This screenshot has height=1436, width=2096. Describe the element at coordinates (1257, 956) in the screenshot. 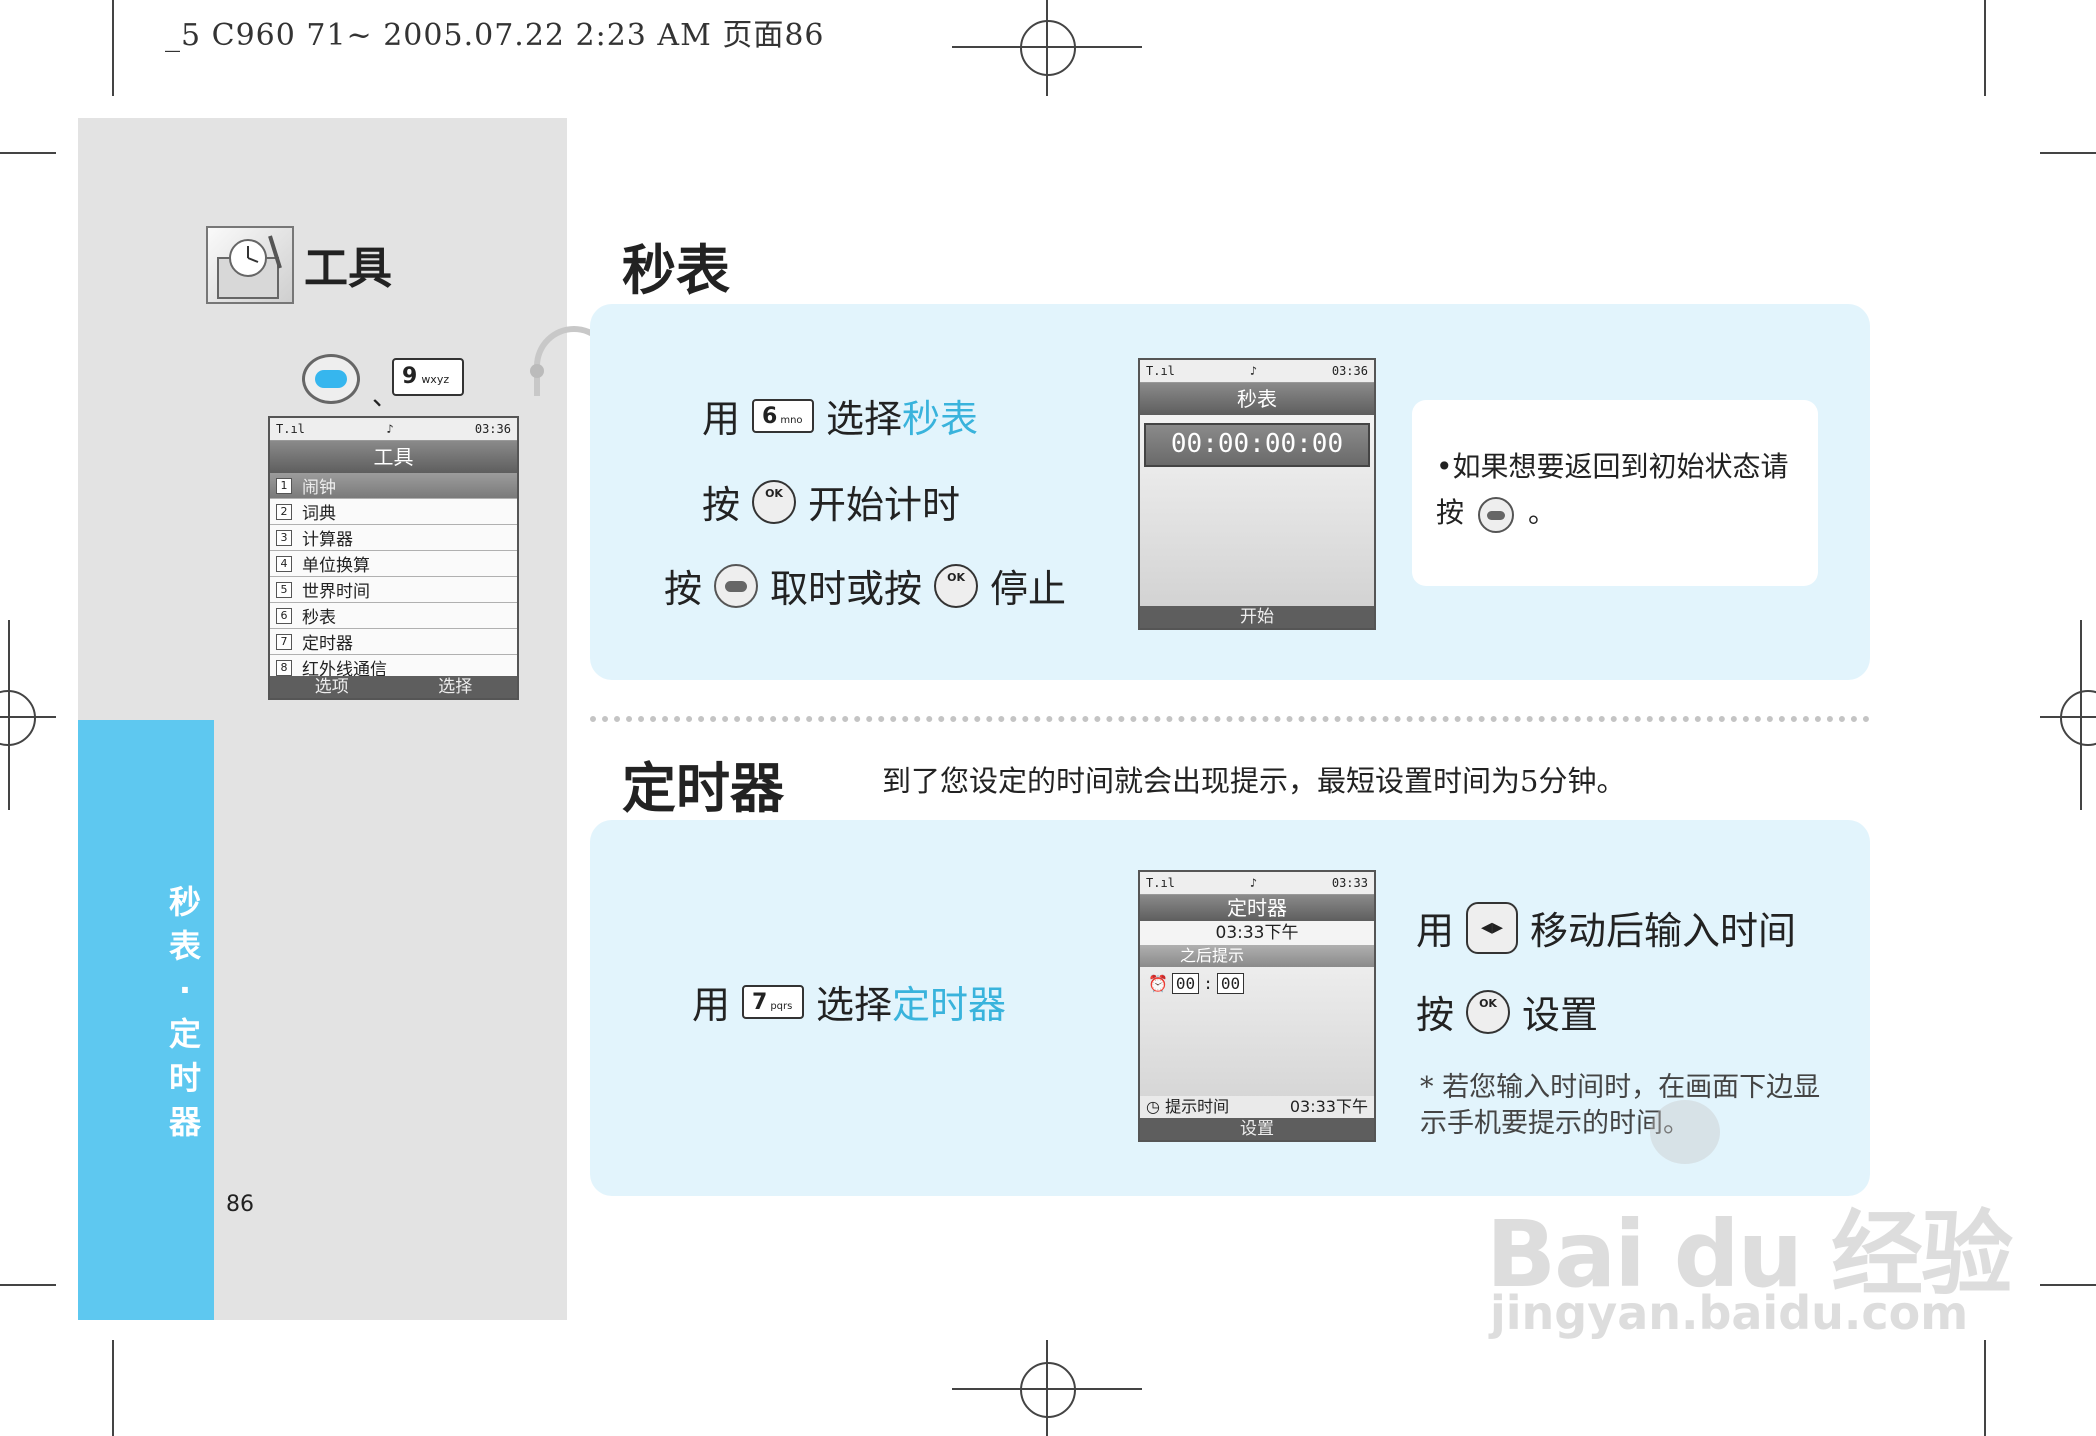

I see `timer-subheader: 之后提示` at that location.